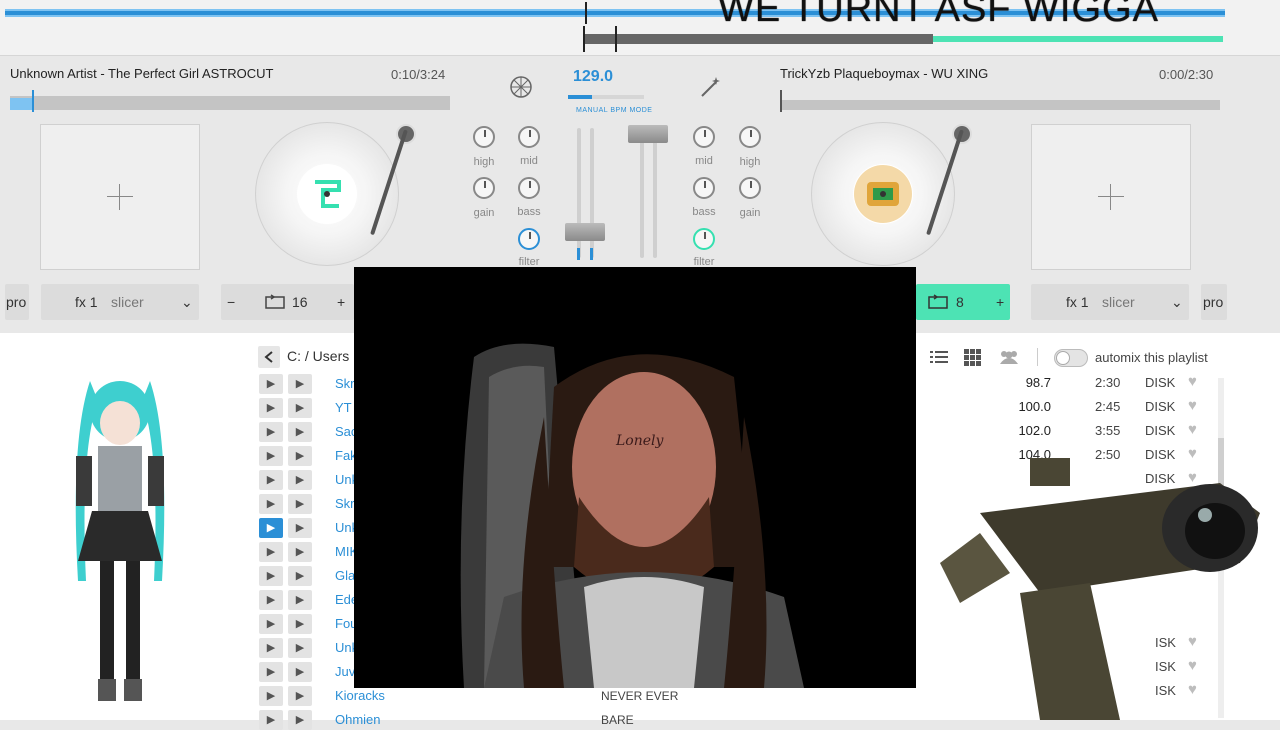  Describe the element at coordinates (642, 193) in the screenshot. I see `right-volume-track` at that location.